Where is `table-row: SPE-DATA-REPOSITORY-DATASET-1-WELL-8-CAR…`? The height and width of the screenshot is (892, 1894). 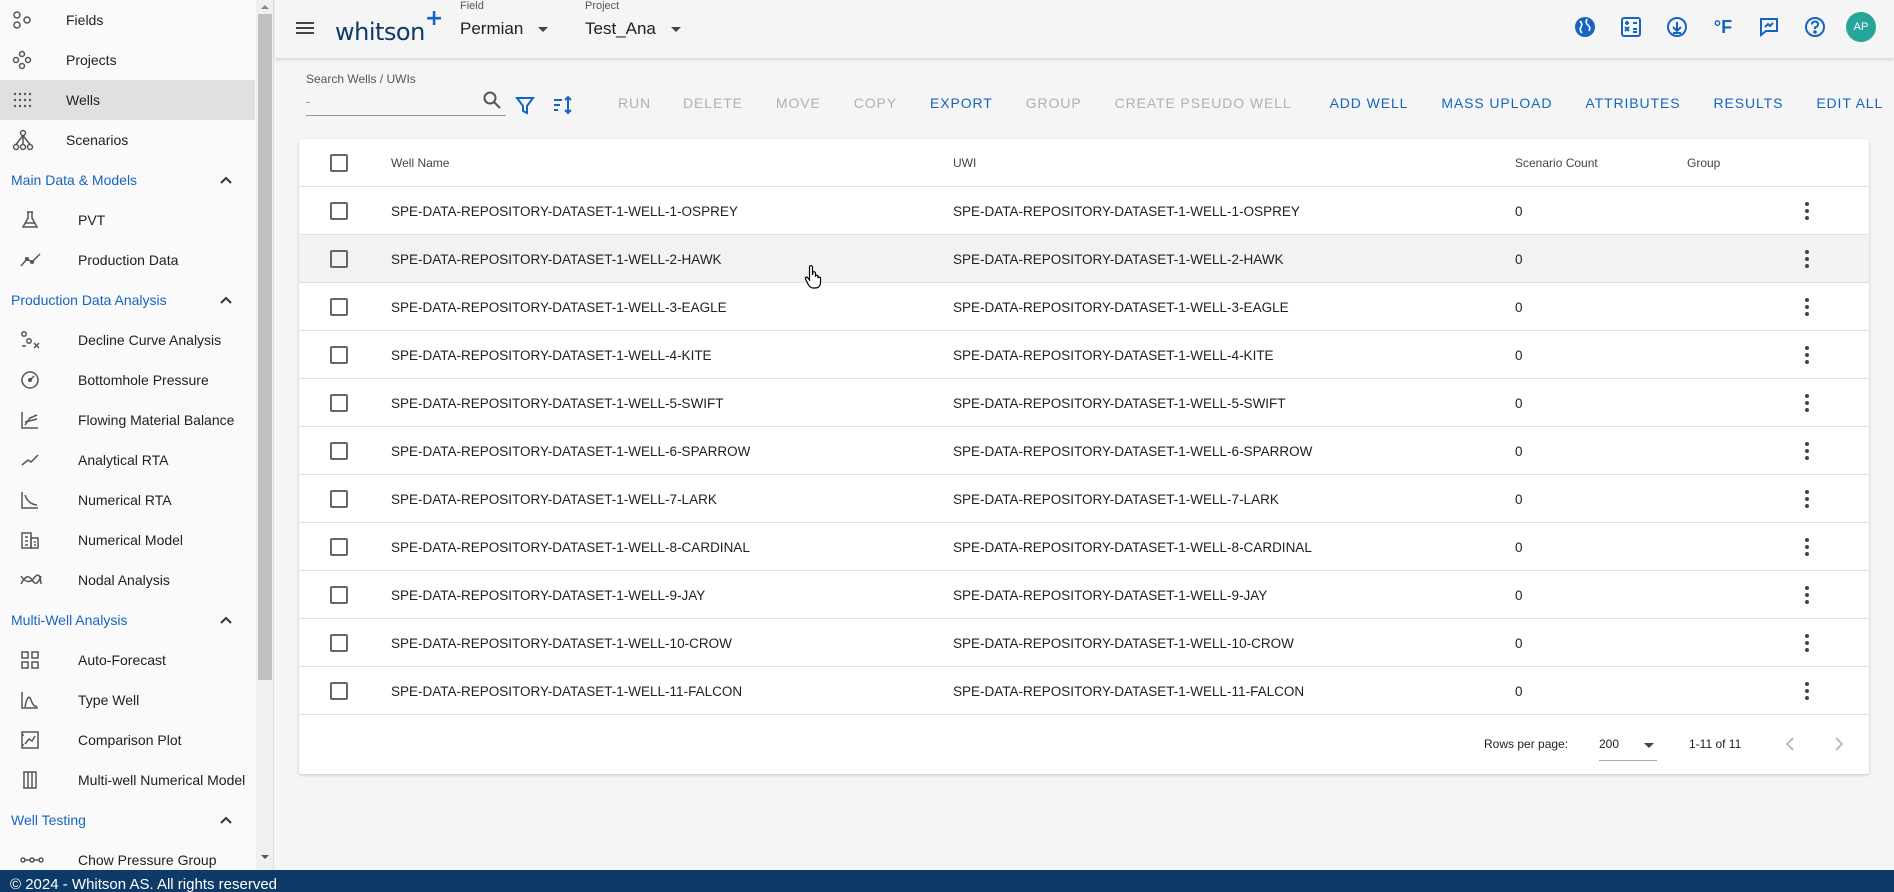 table-row: SPE-DATA-REPOSITORY-DATASET-1-WELL-8-CAR… is located at coordinates (1084, 547).